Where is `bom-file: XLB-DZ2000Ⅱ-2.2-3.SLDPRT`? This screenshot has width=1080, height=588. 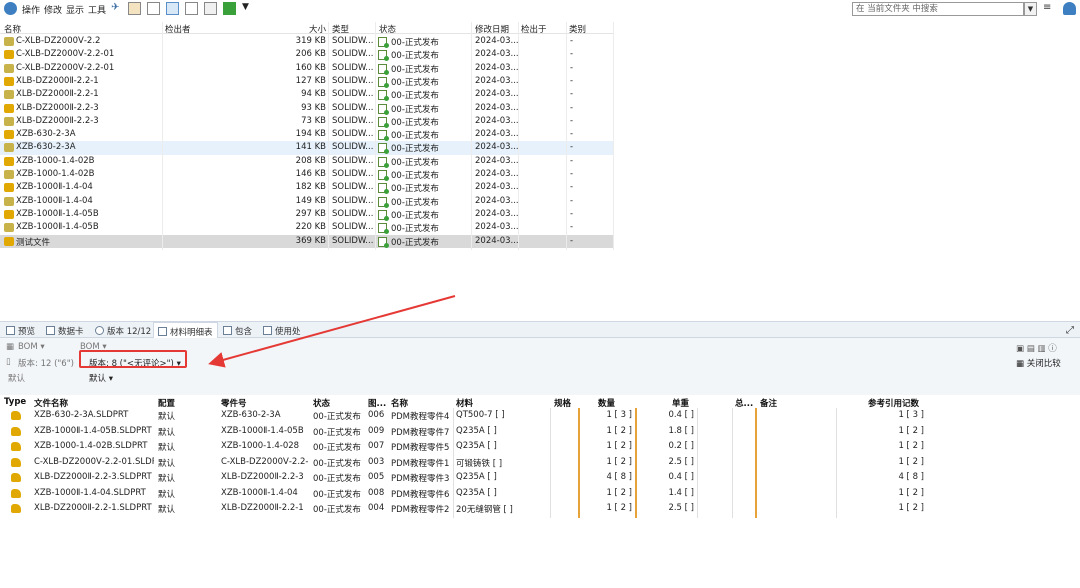
bom-file: XLB-DZ2000Ⅱ-2.2-3.SLDPRT is located at coordinates (93, 477).